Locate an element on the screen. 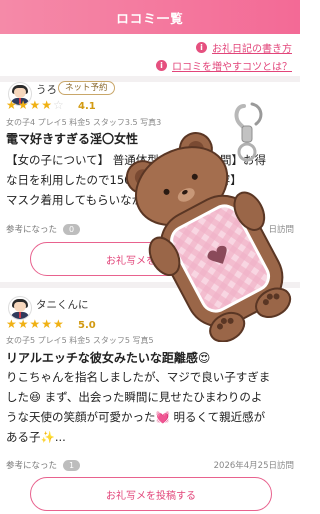  helpful-count: 0 is located at coordinates (72, 229).